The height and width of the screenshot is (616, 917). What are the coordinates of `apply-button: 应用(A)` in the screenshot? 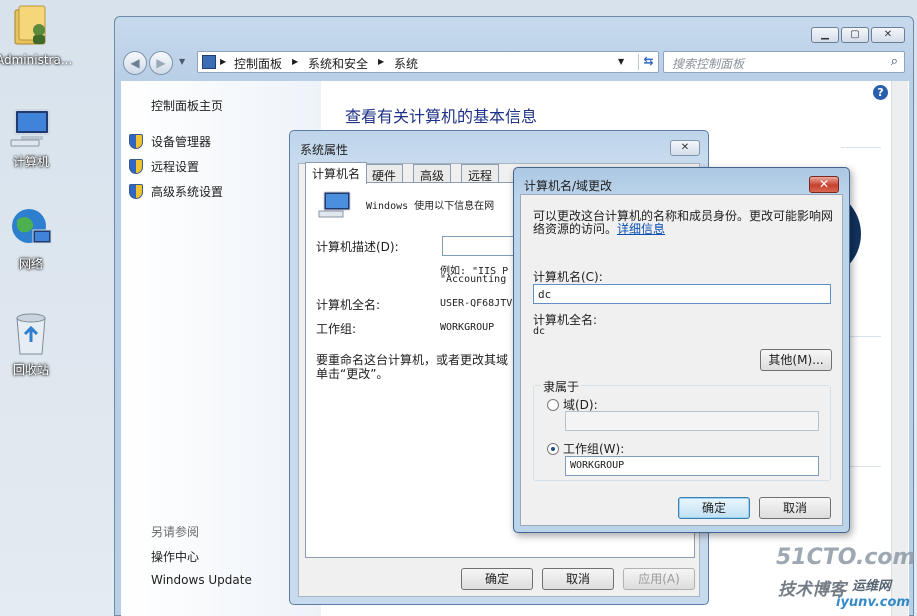 It's located at (659, 579).